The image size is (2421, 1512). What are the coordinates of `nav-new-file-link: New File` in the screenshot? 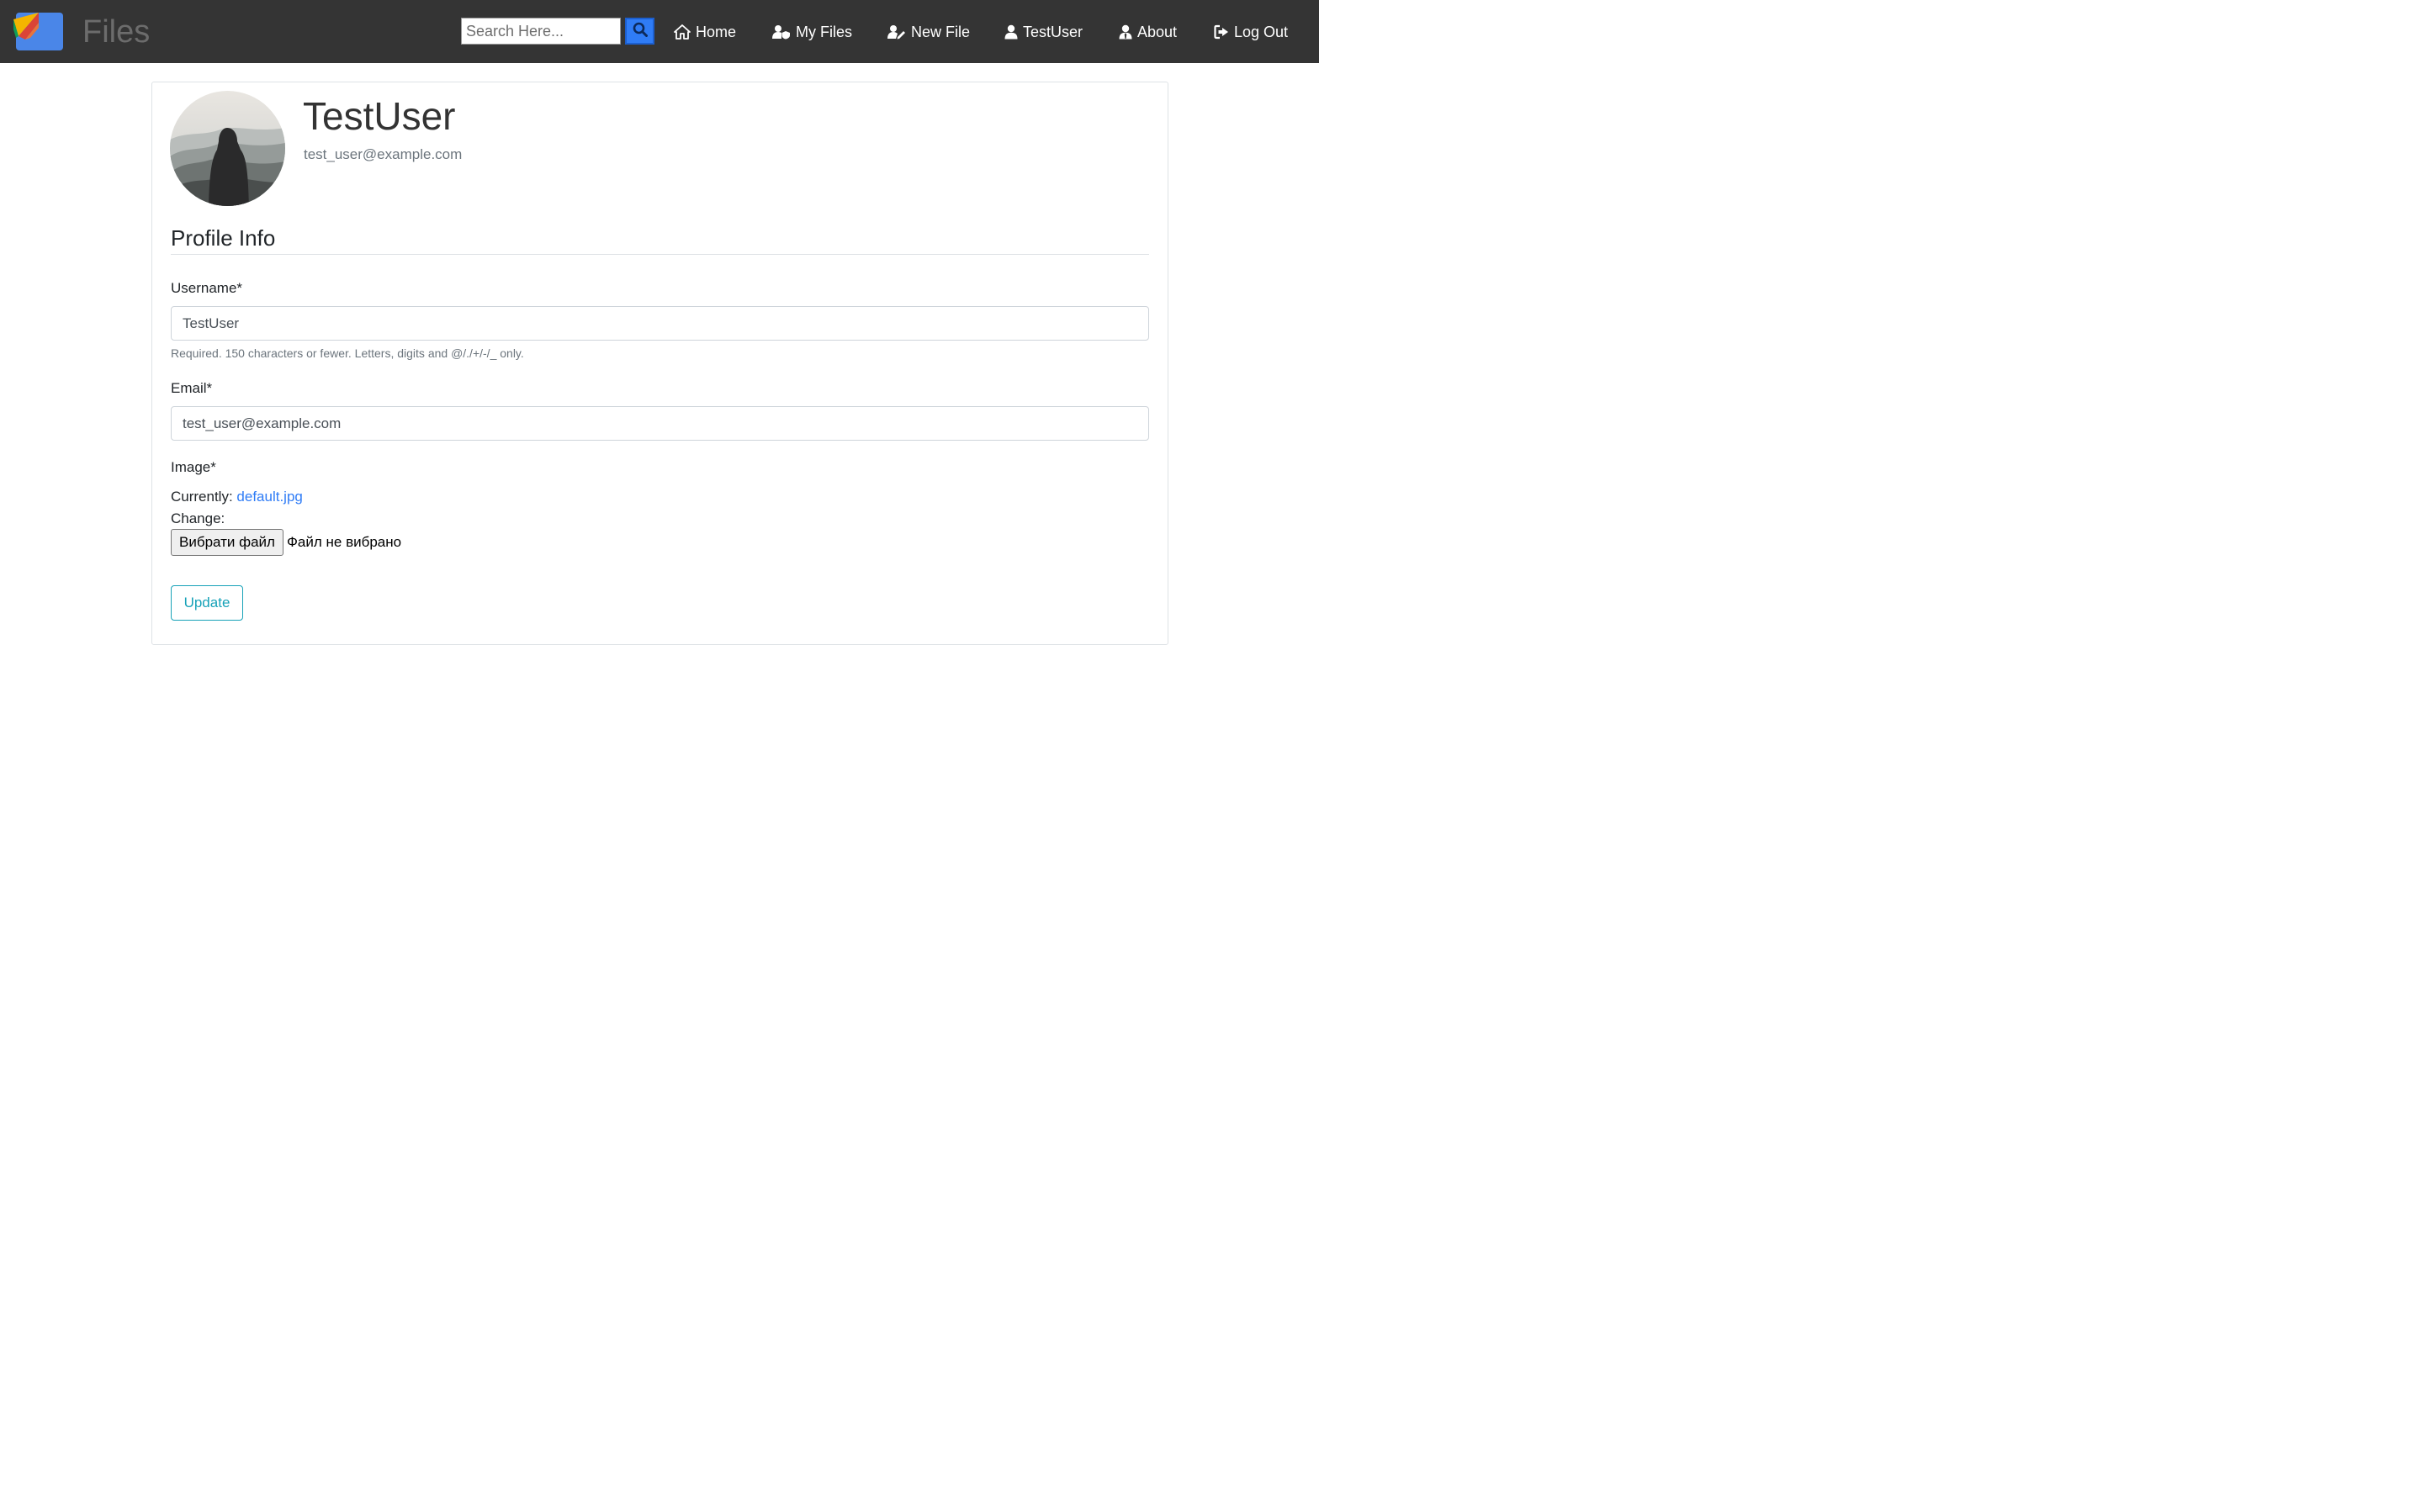 It's located at (929, 32).